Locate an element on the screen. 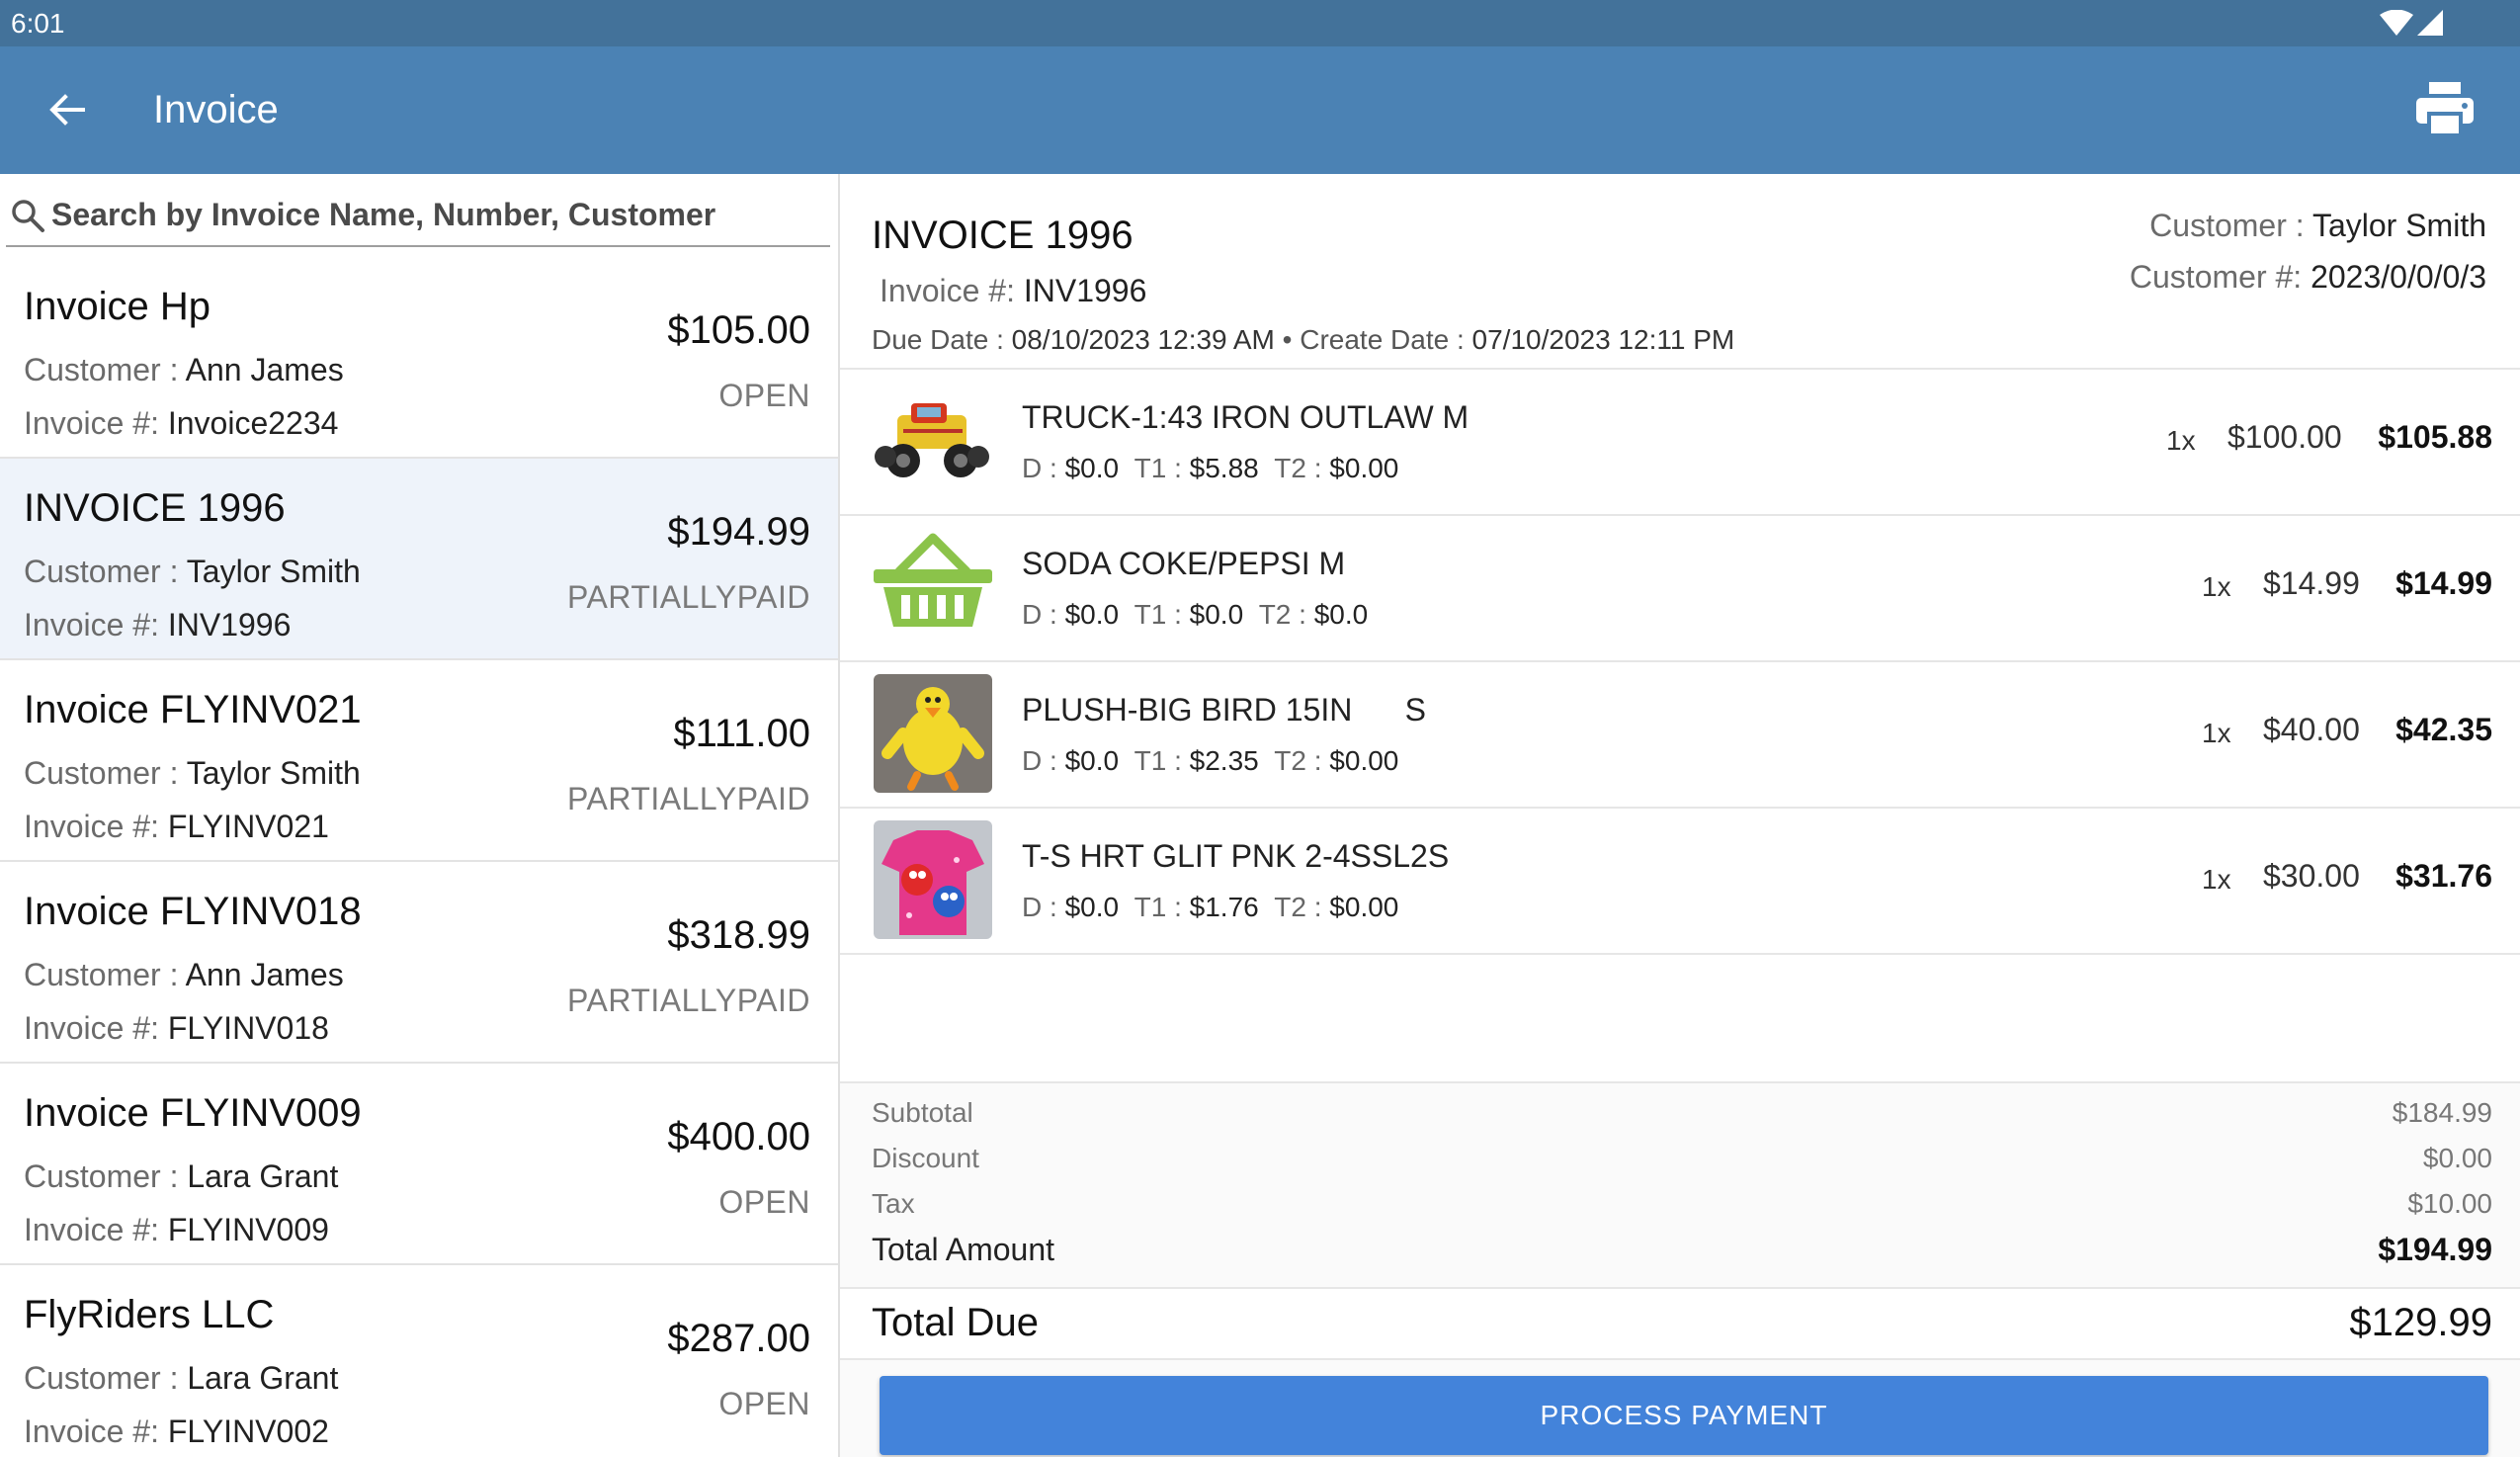 This screenshot has width=2520, height=1457. tax-value: $10.00 is located at coordinates (2449, 1203).